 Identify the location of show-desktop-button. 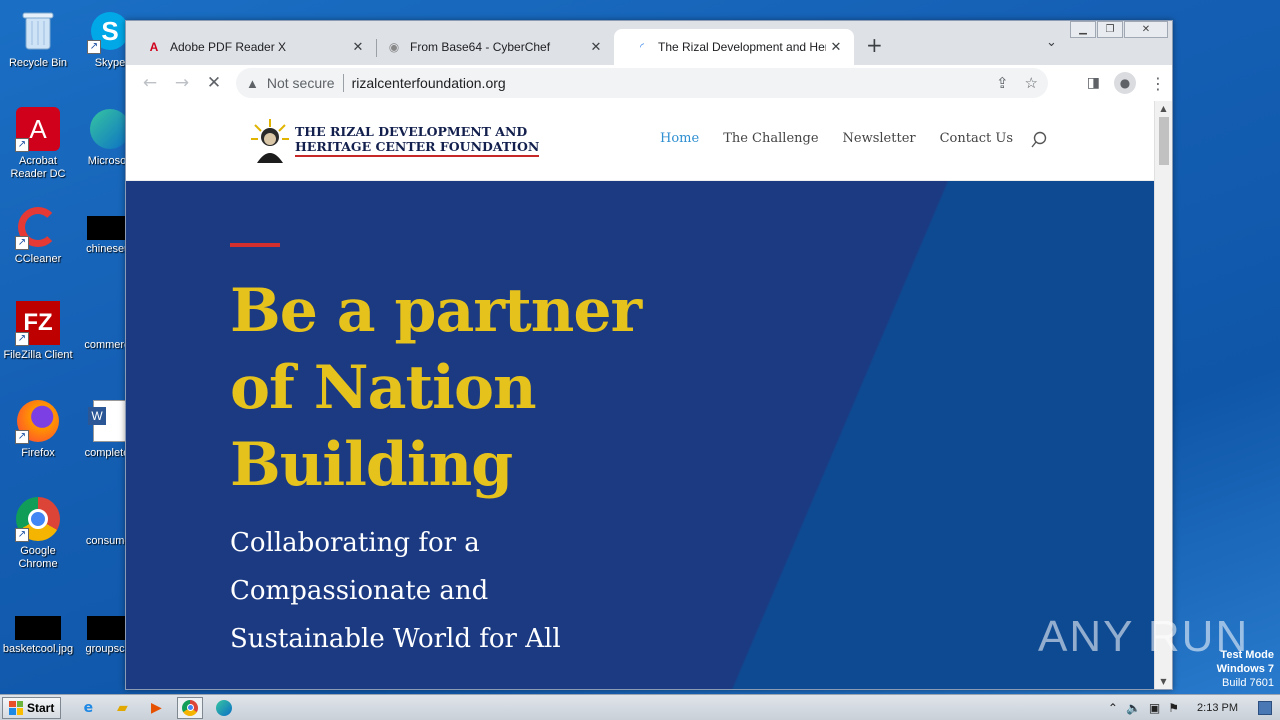
(1265, 708).